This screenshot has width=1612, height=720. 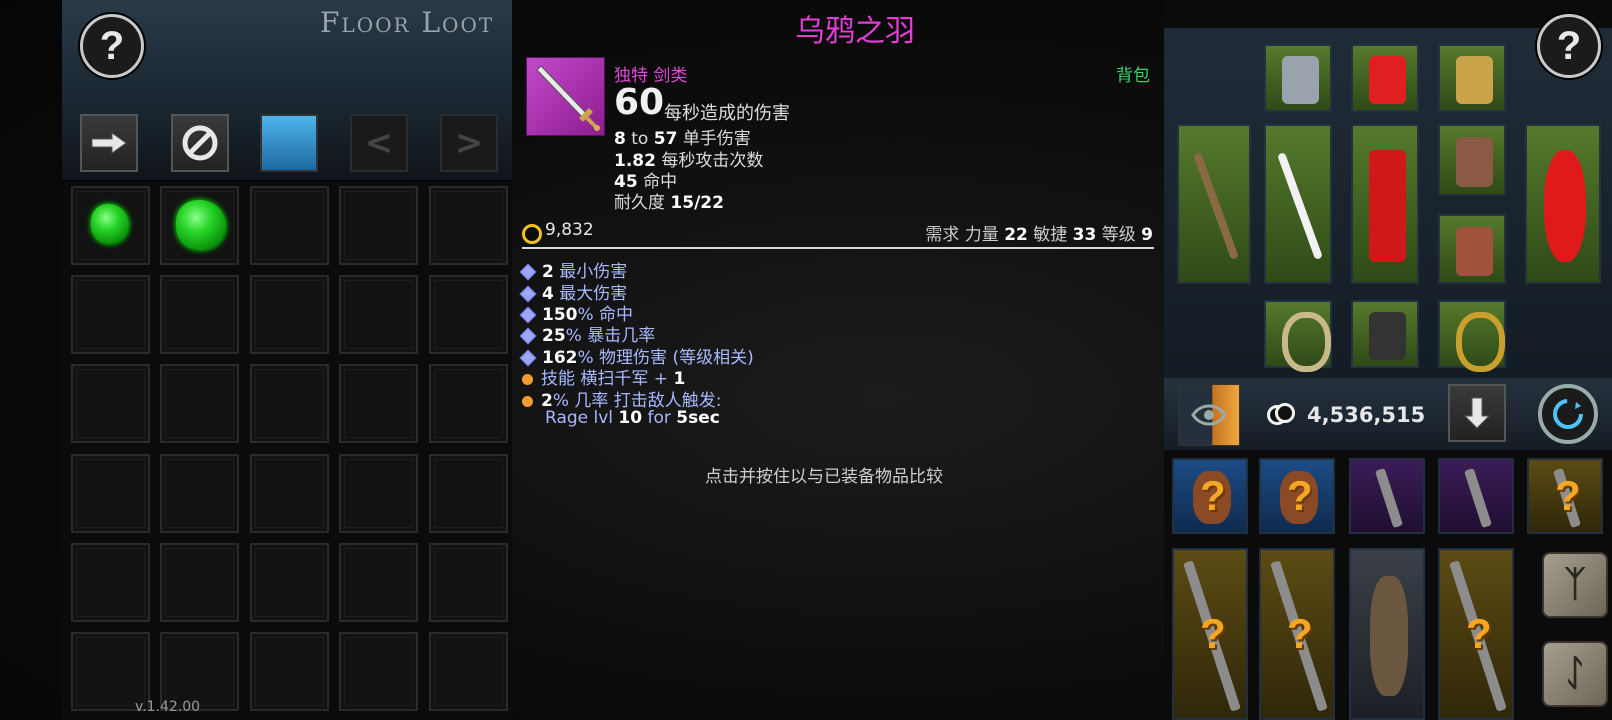 I want to click on proc-duration: 5sec, so click(x=698, y=418).